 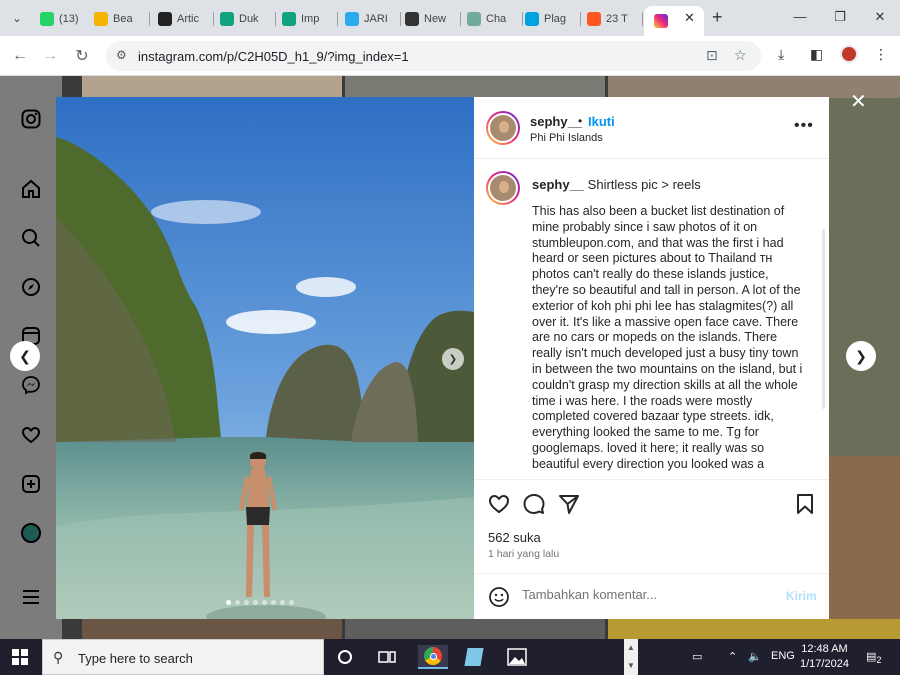 I want to click on likes-count: 562 suka, so click(x=514, y=537).